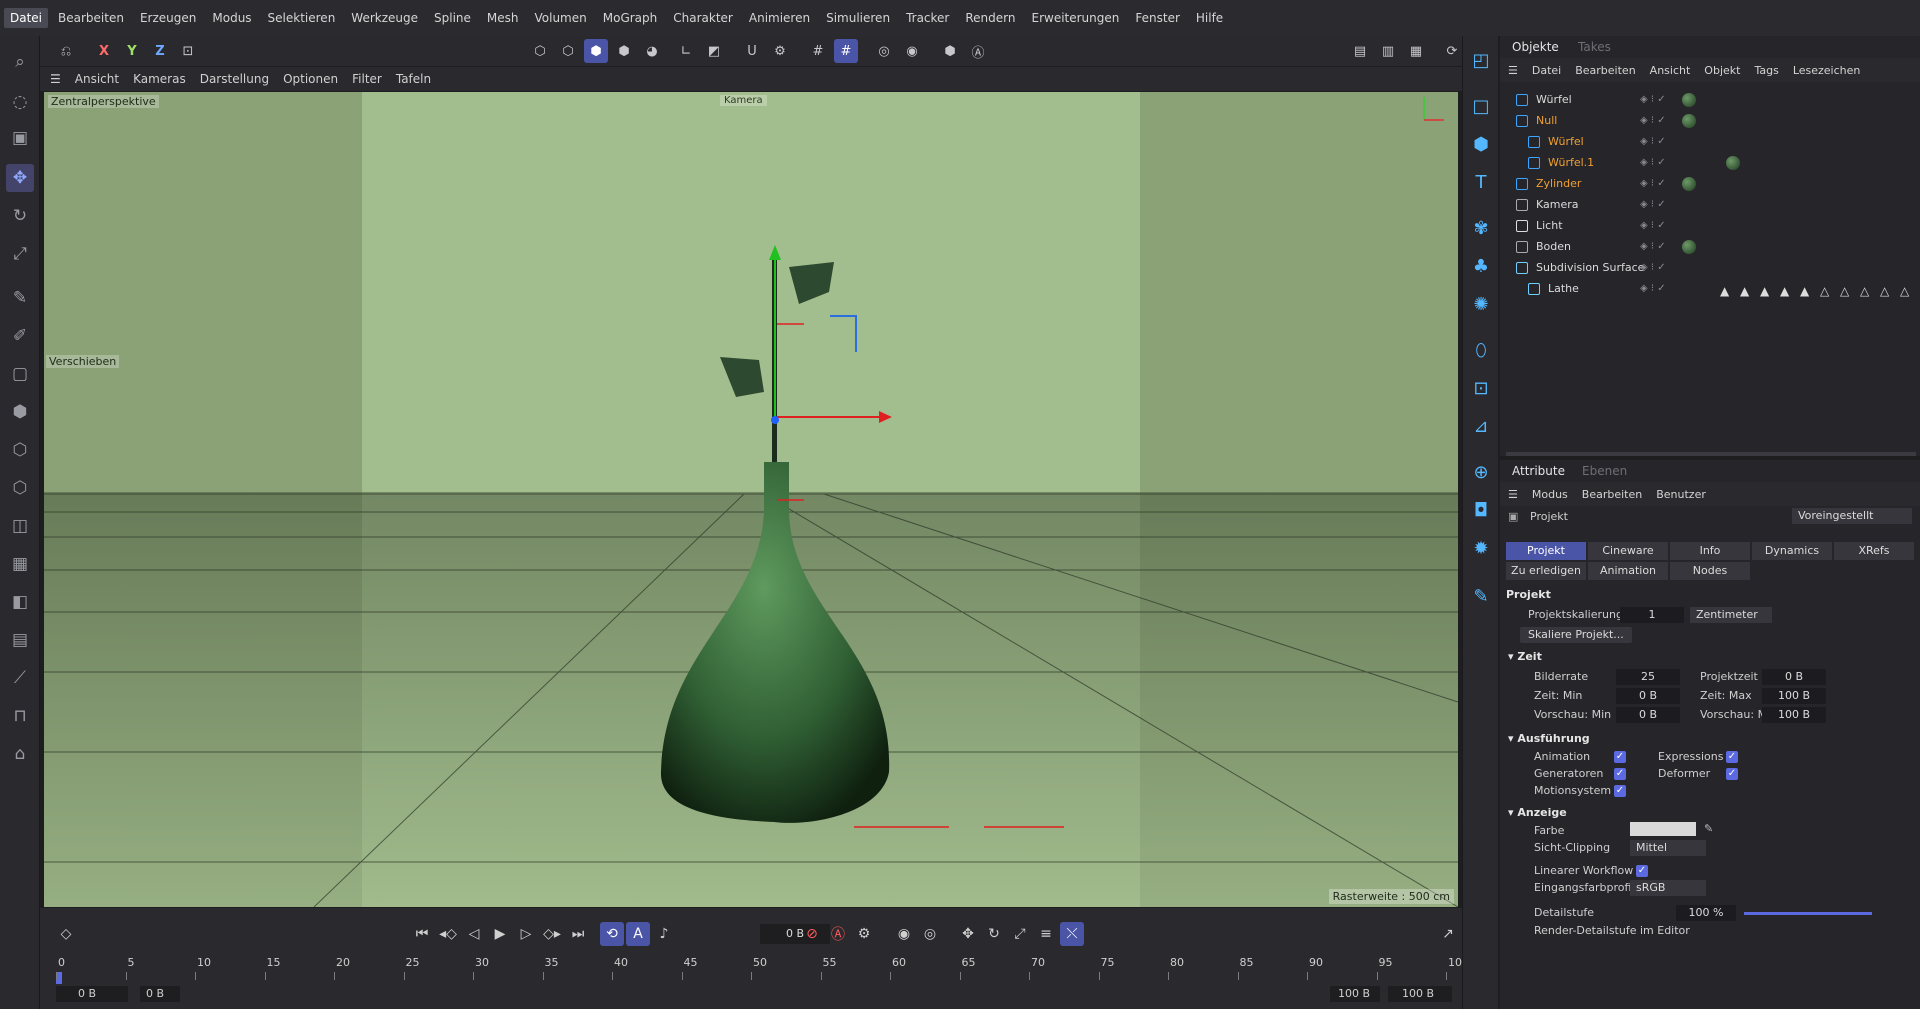 This screenshot has height=1009, width=1920. I want to click on light-icon: ✹, so click(1481, 548).